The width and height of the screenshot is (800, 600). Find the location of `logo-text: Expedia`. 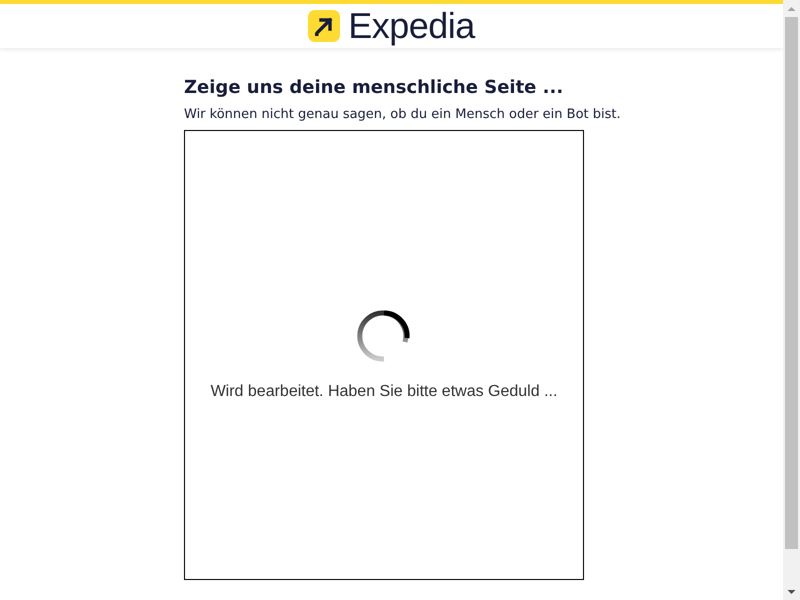

logo-text: Expedia is located at coordinates (411, 26).